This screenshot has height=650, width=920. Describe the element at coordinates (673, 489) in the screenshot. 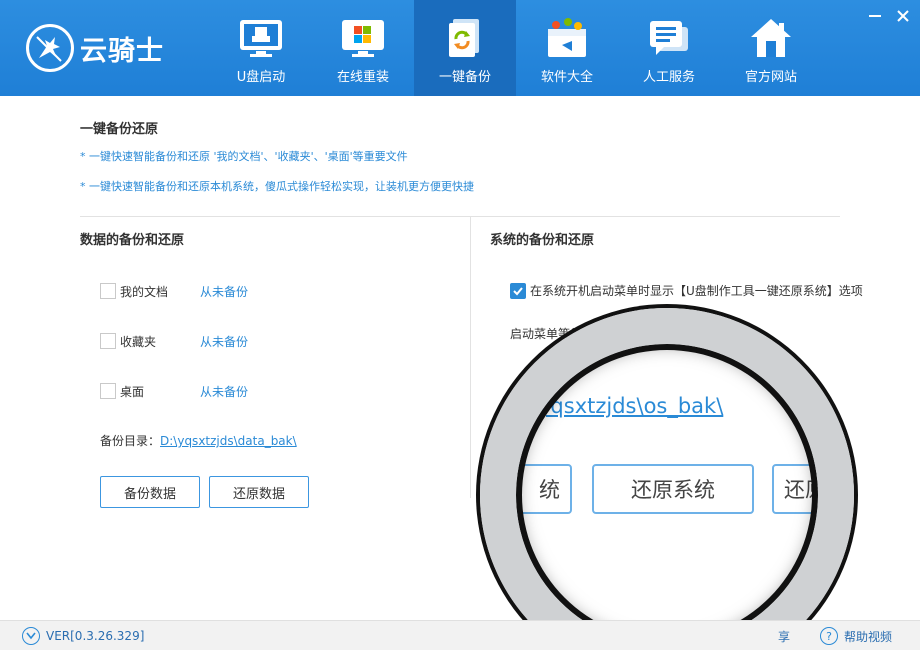

I see `restore-system-button: 还原系统` at that location.